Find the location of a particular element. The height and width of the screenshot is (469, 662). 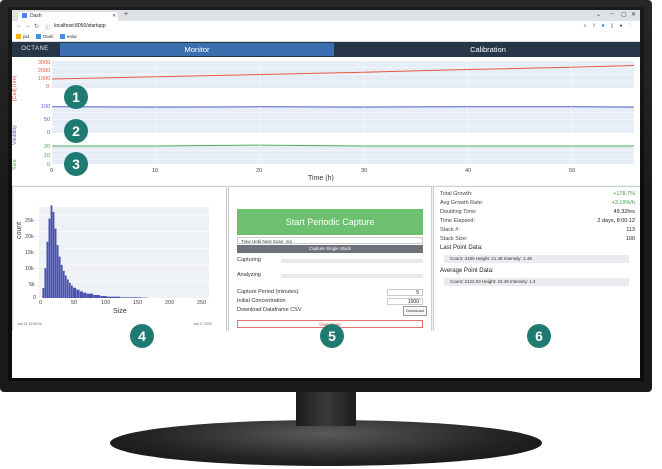

histogram-footer-right: Jan 17 2022 is located at coordinates (203, 324).